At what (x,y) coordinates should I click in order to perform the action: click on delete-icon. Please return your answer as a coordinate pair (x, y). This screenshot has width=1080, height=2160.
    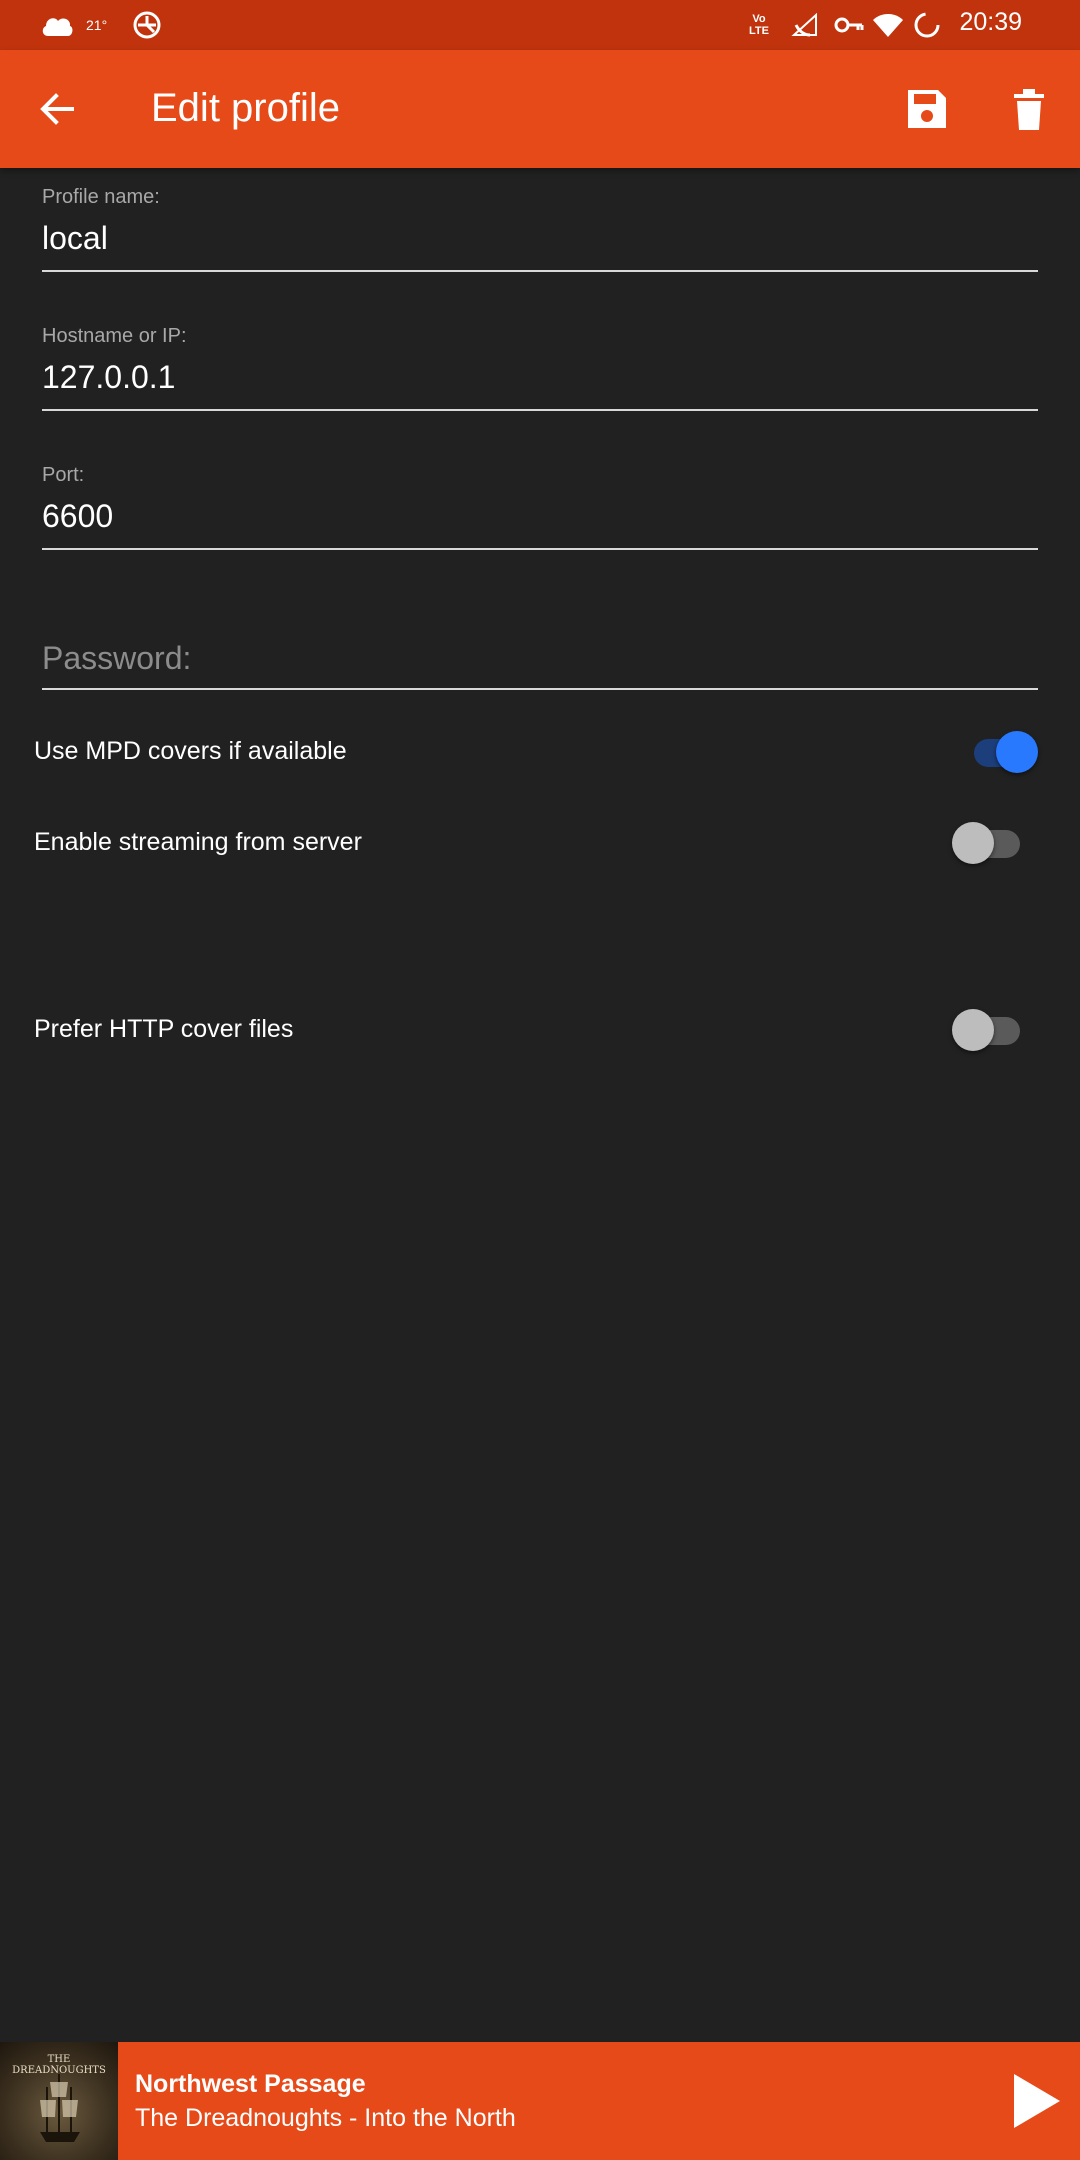
    Looking at the image, I should click on (1029, 109).